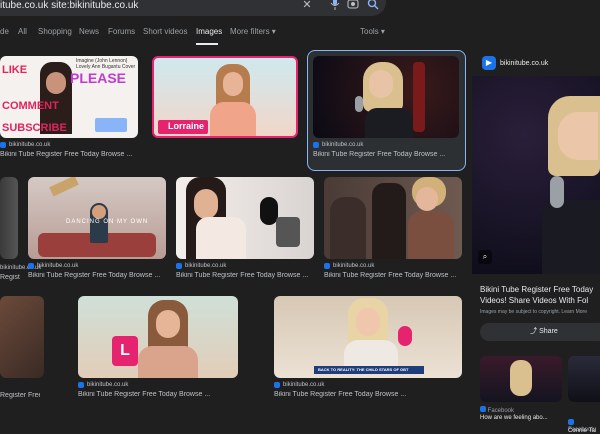 The height and width of the screenshot is (434, 600). I want to click on tab-forums: Forums, so click(121, 31).